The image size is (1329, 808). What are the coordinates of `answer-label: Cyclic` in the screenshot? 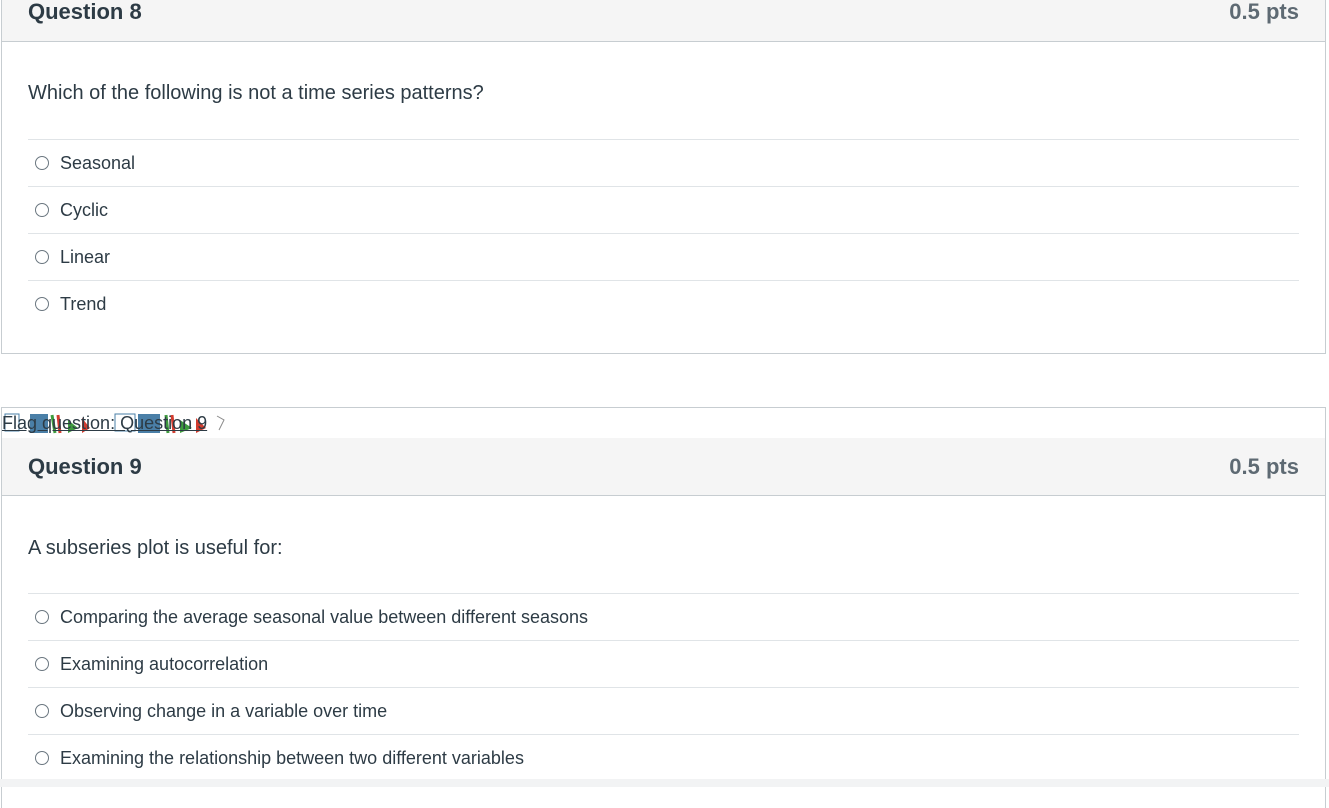 It's located at (84, 209).